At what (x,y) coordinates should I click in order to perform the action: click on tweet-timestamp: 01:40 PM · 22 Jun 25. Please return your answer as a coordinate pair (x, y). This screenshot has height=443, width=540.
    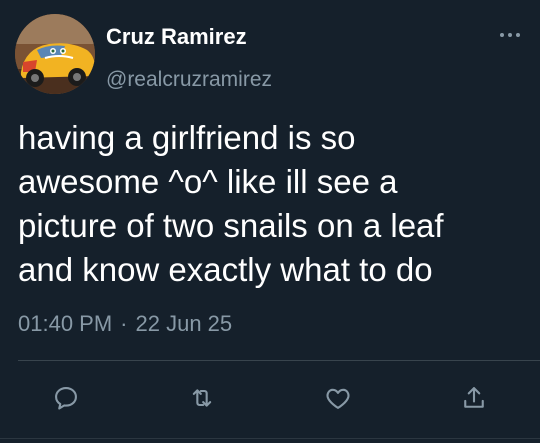
    Looking at the image, I should click on (125, 324).